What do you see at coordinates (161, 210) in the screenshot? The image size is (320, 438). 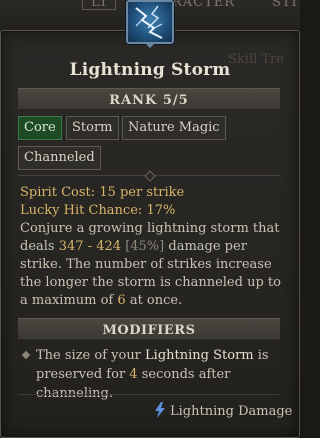 I see `lucky-hit-value: 17%` at bounding box center [161, 210].